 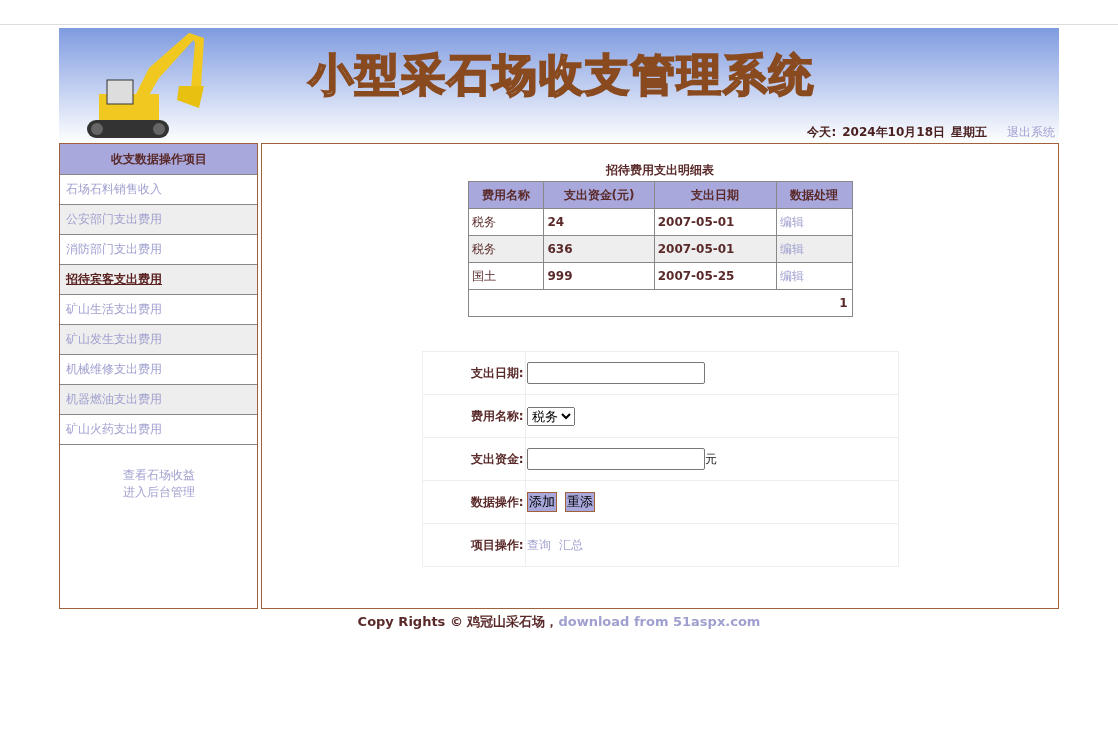 I want to click on sidebar-item: 招待宾客支出费用, so click(x=158, y=280).